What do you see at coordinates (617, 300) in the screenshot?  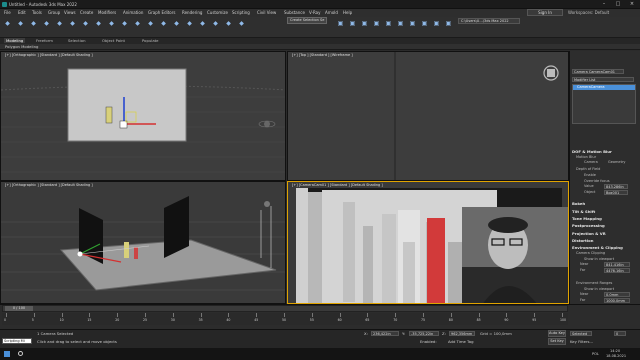 I see `far-2-spinner: 1000.0mm` at bounding box center [617, 300].